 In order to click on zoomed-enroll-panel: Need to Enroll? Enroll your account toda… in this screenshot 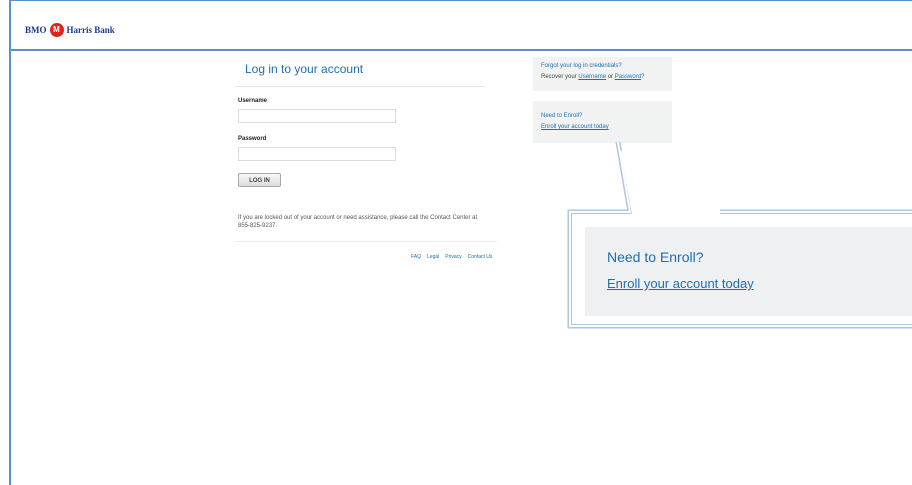, I will do `click(748, 271)`.